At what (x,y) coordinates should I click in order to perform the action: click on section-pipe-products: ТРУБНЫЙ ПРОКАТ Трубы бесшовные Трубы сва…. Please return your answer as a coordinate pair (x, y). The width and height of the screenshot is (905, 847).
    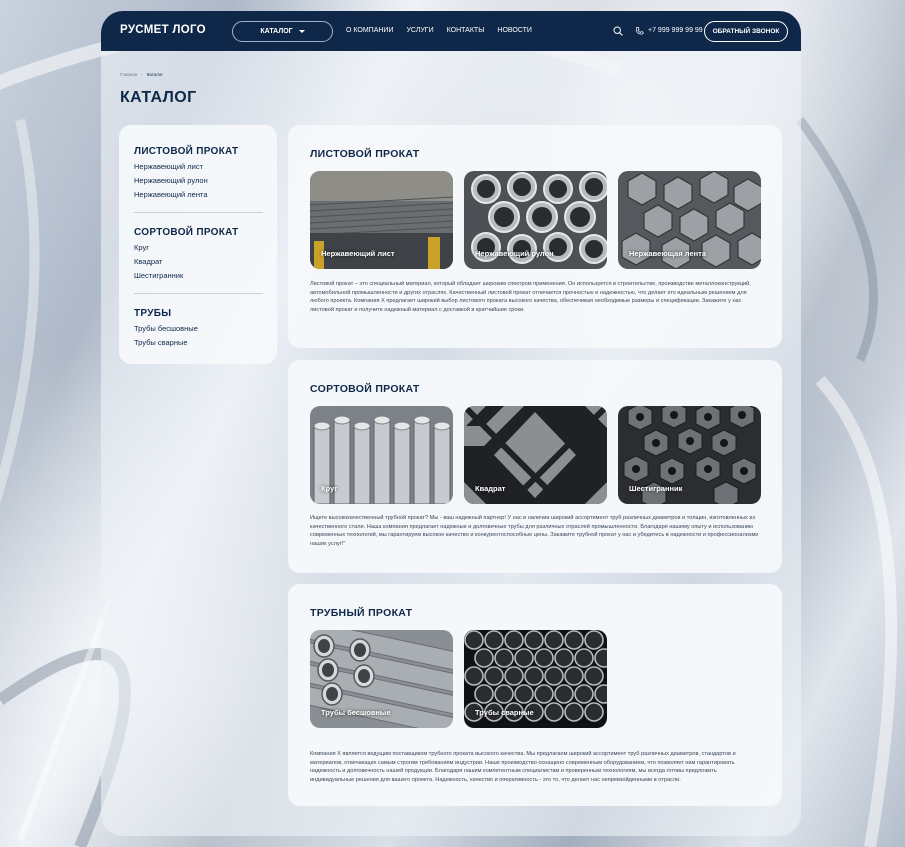
    Looking at the image, I should click on (535, 695).